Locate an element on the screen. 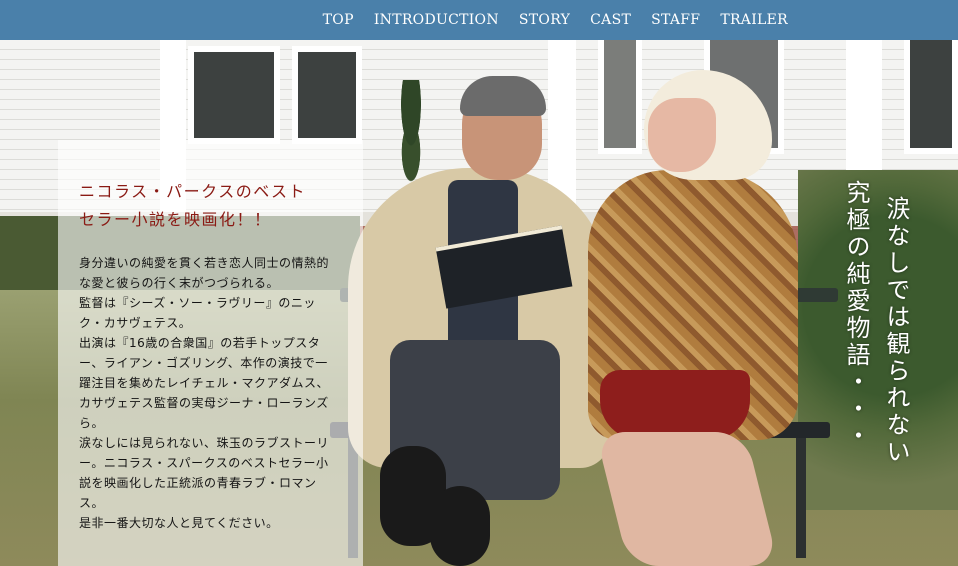 This screenshot has width=958, height=566. body-line: ス。 is located at coordinates (92, 503).